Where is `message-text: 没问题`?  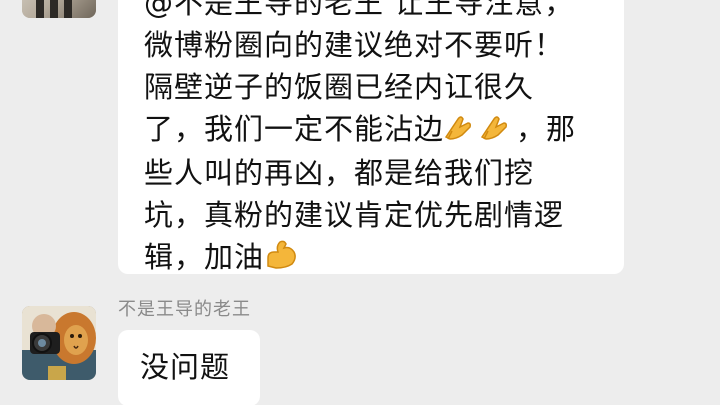
message-text: 没问题 is located at coordinates (185, 367).